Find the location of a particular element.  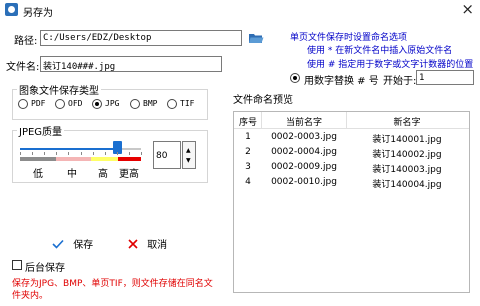

quality-group-legend: JPEG质量 is located at coordinates (41, 132).